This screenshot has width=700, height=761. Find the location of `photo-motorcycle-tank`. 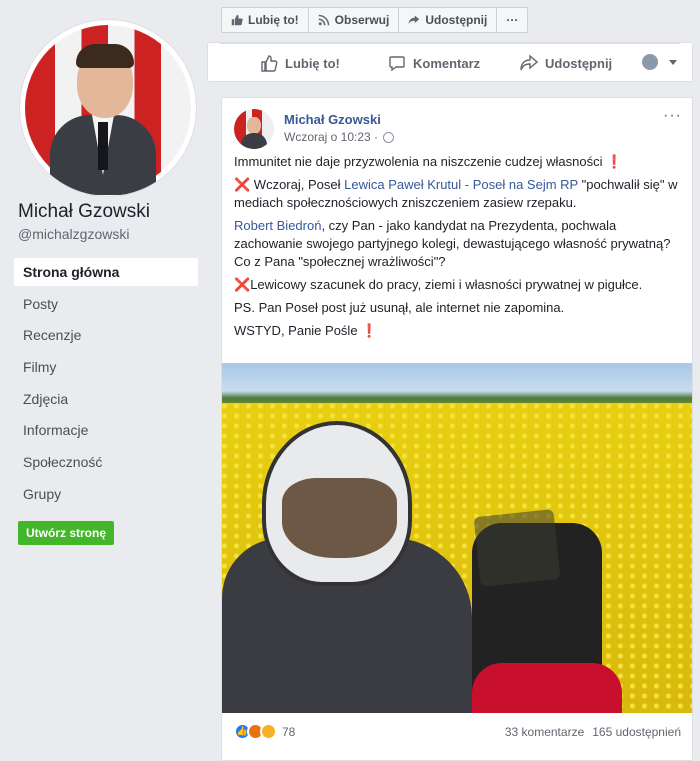

photo-motorcycle-tank is located at coordinates (547, 688).